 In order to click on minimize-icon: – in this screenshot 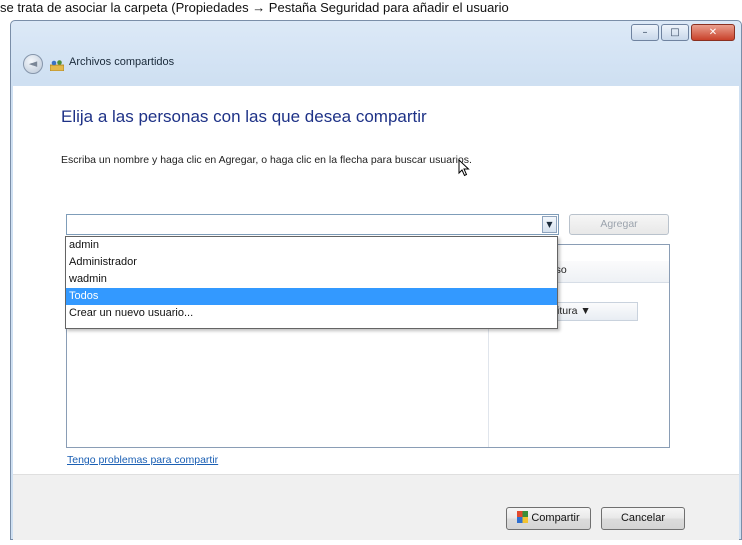, I will do `click(645, 32)`.